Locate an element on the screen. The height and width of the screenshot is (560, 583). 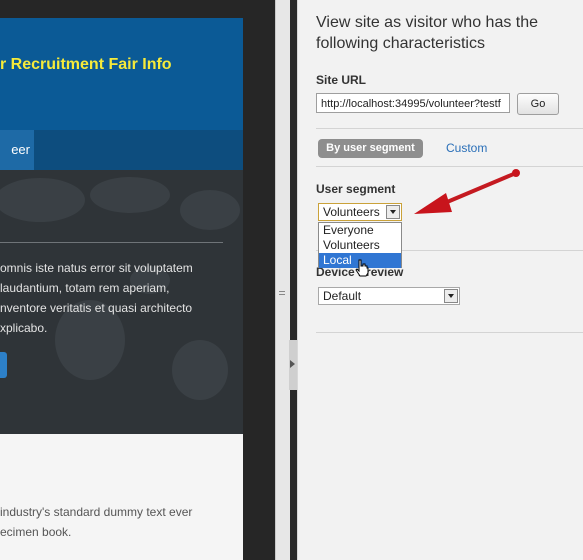
pane-splitter is located at coordinates (282, 280).